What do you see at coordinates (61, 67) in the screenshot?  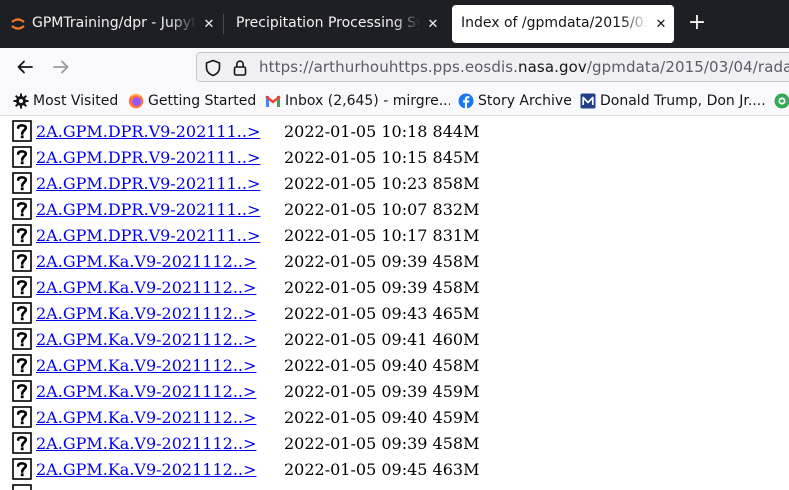 I see `forward-button` at bounding box center [61, 67].